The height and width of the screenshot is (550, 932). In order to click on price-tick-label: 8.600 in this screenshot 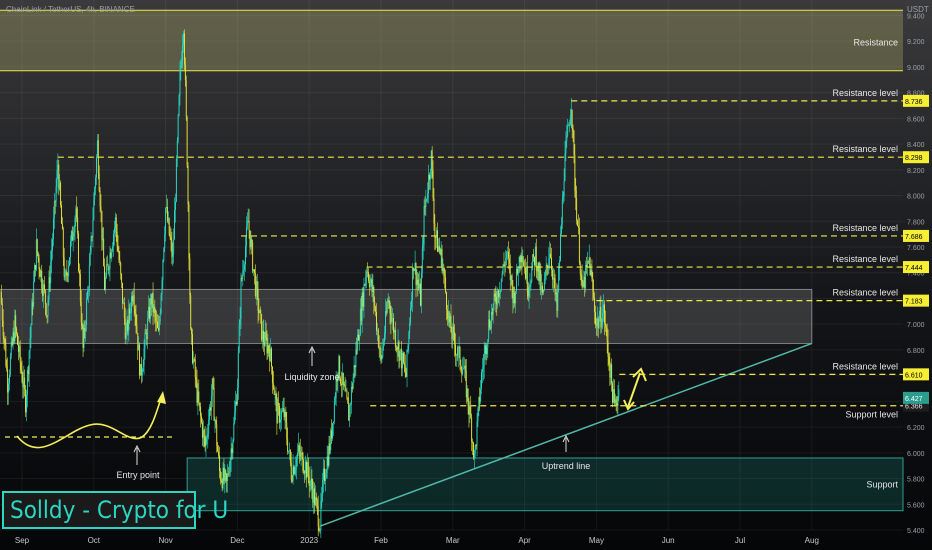, I will do `click(916, 119)`.